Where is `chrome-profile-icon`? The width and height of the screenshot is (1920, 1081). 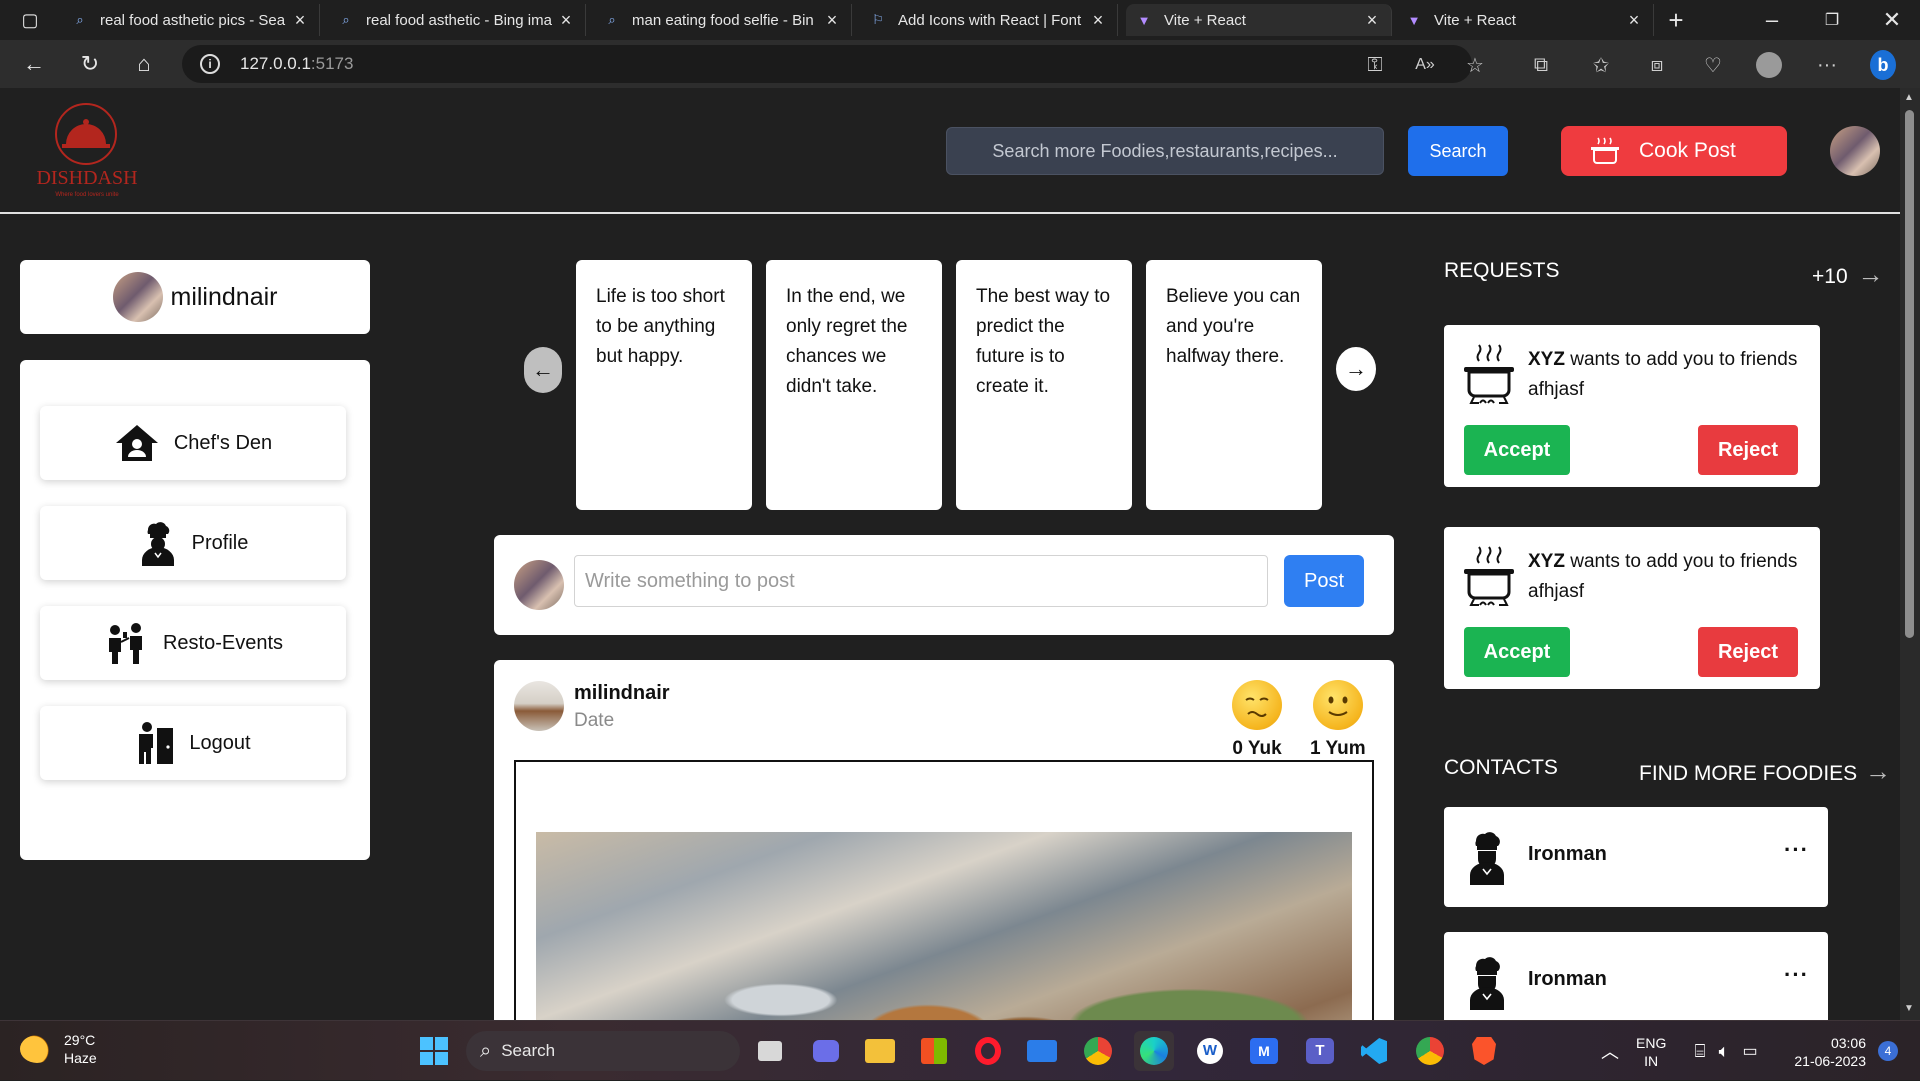 chrome-profile-icon is located at coordinates (1098, 1051).